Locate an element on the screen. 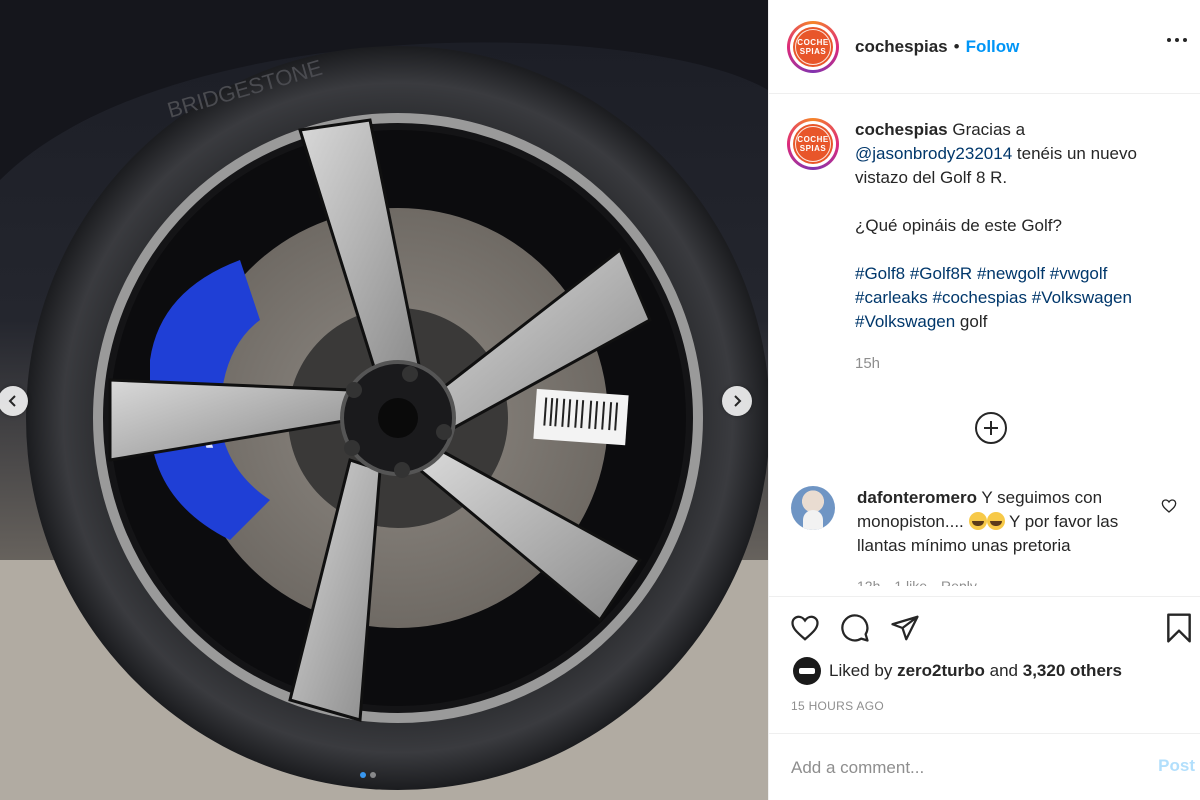  header-username: cochespias is located at coordinates (901, 47).